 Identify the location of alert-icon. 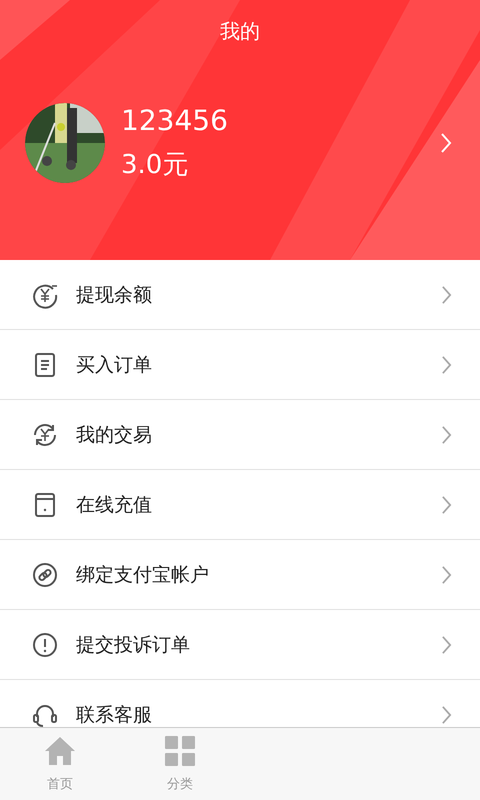
(45, 644).